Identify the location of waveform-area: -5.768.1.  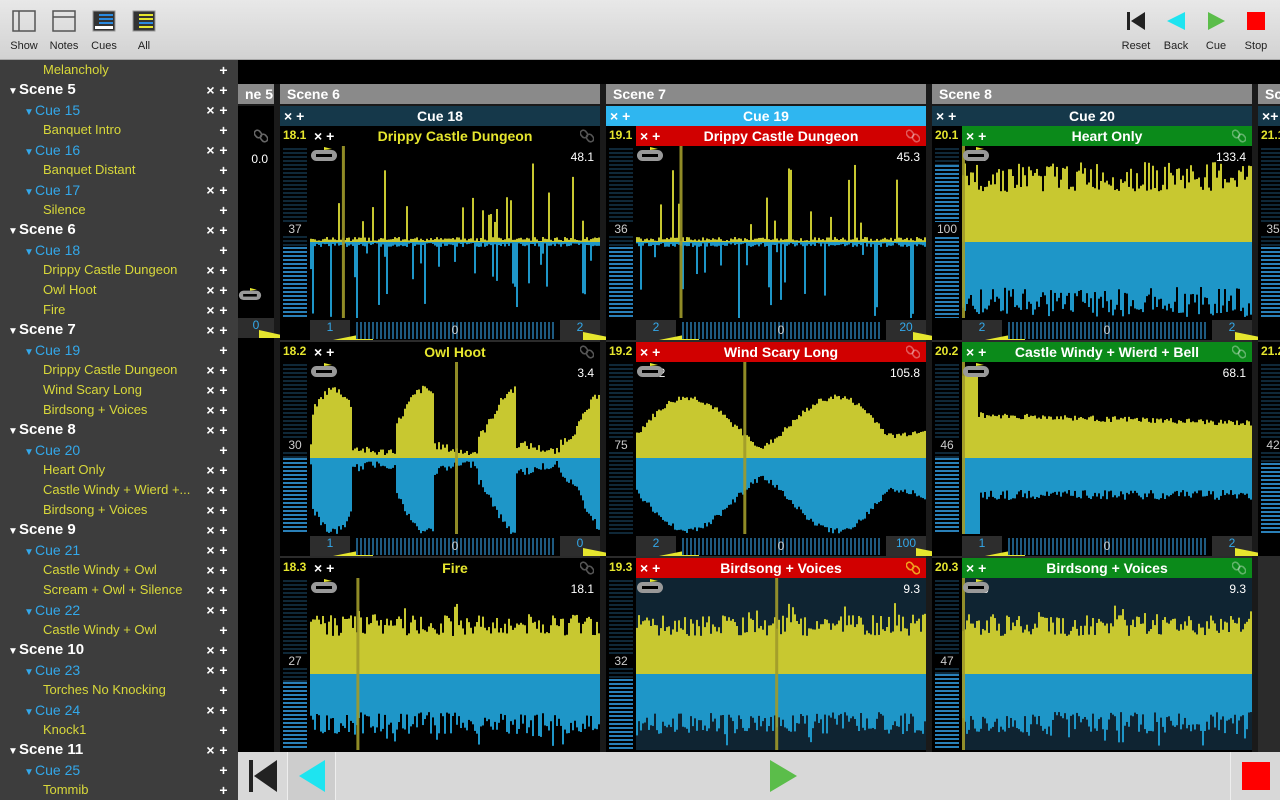
(1107, 448).